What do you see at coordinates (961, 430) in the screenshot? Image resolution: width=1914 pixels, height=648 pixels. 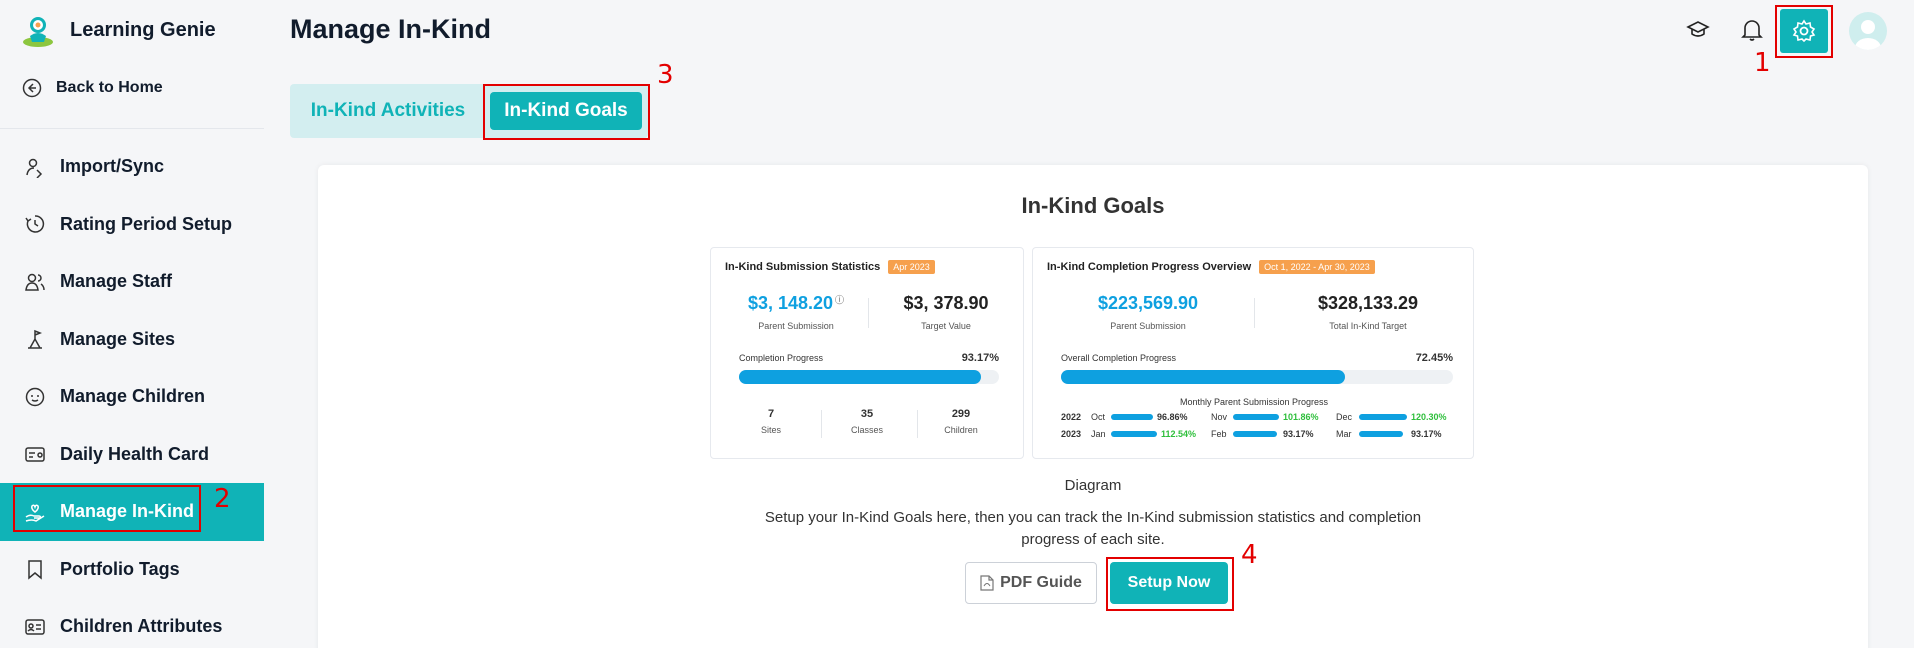 I see `children-label: Children` at bounding box center [961, 430].